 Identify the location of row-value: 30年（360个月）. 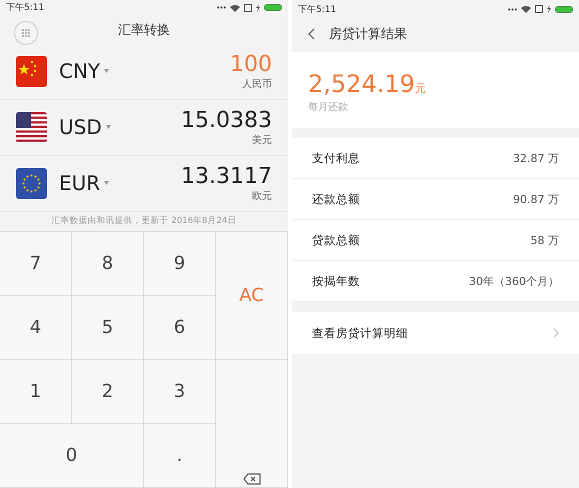
(514, 281).